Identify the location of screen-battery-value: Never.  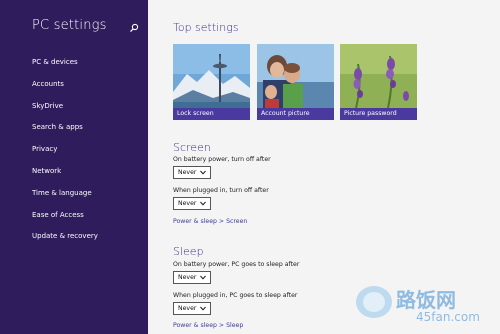
(187, 172).